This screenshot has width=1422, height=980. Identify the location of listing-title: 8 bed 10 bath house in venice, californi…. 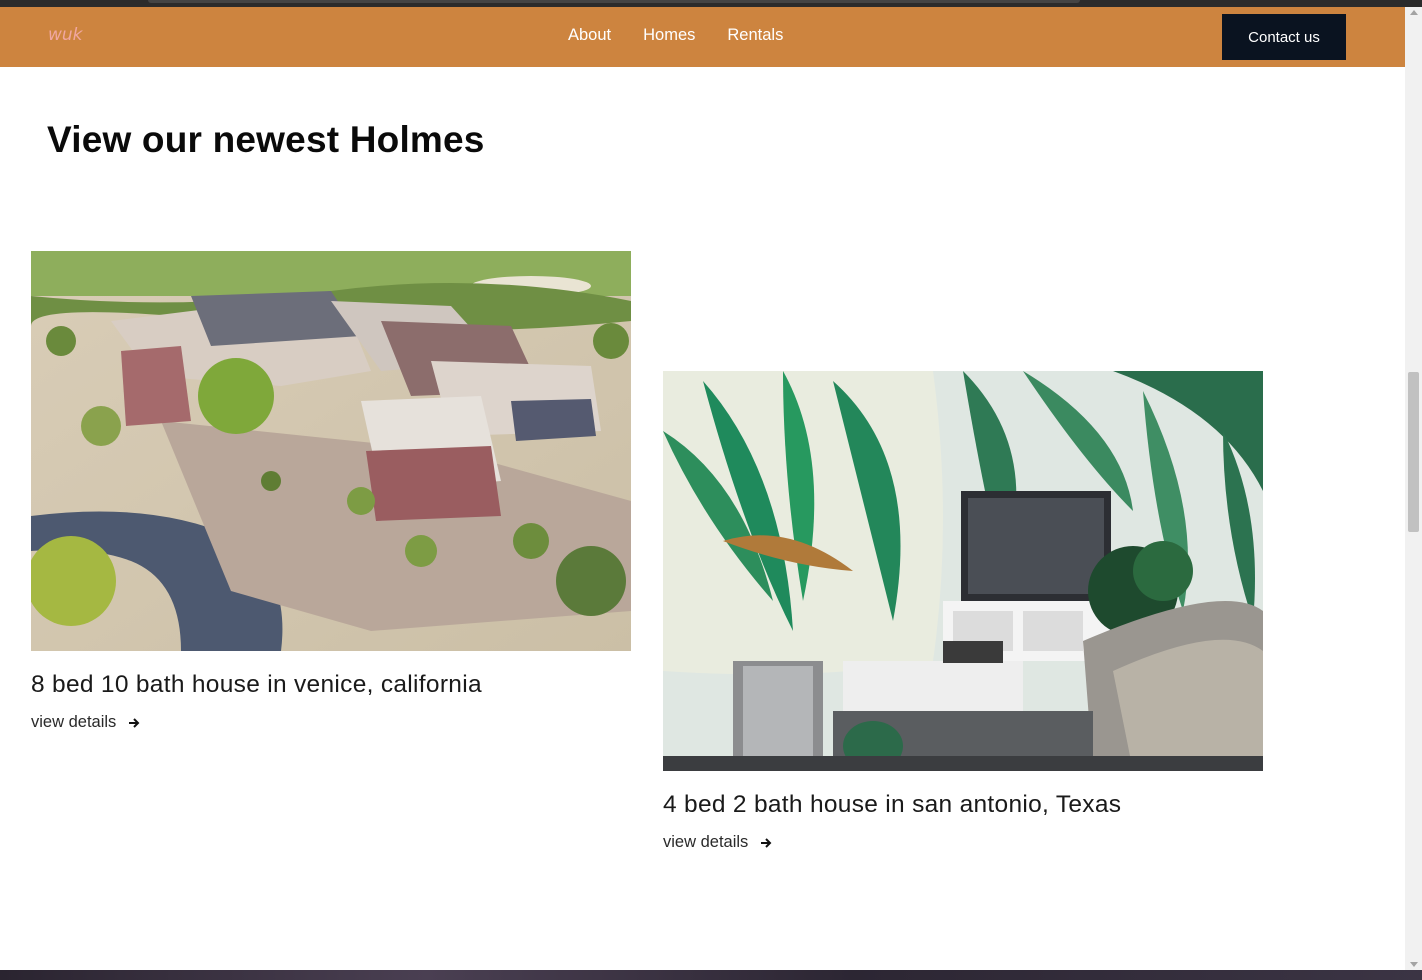
(256, 684).